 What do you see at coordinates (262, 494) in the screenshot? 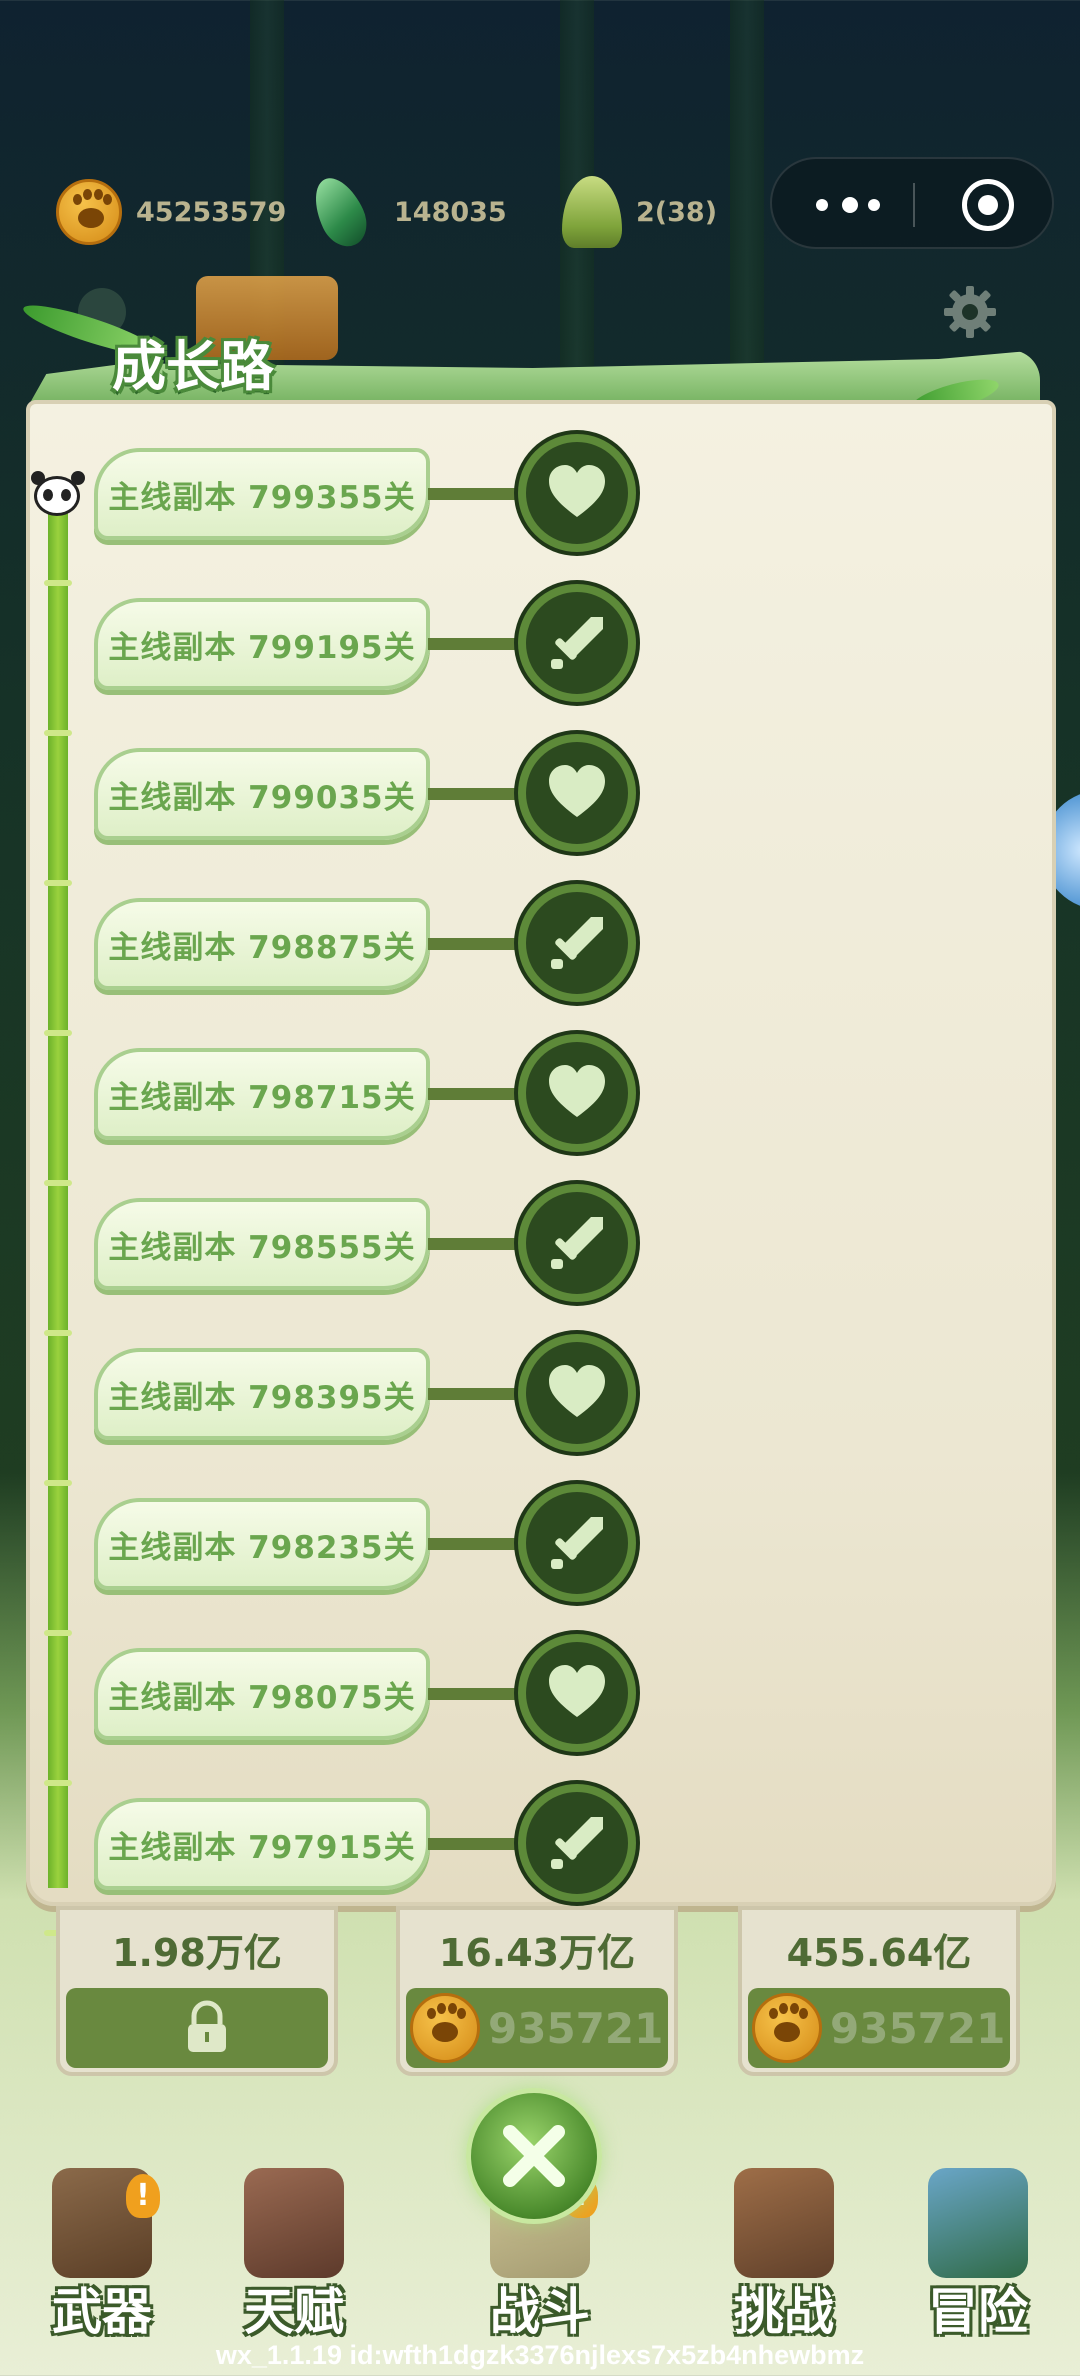
I see `stage-label: 主线副本 799355关` at bounding box center [262, 494].